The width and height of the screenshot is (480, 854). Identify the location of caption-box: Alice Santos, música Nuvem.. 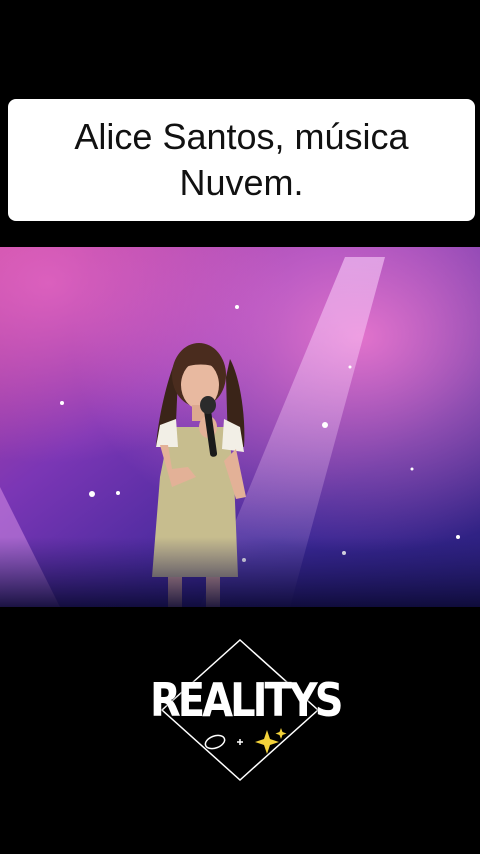
(241, 160).